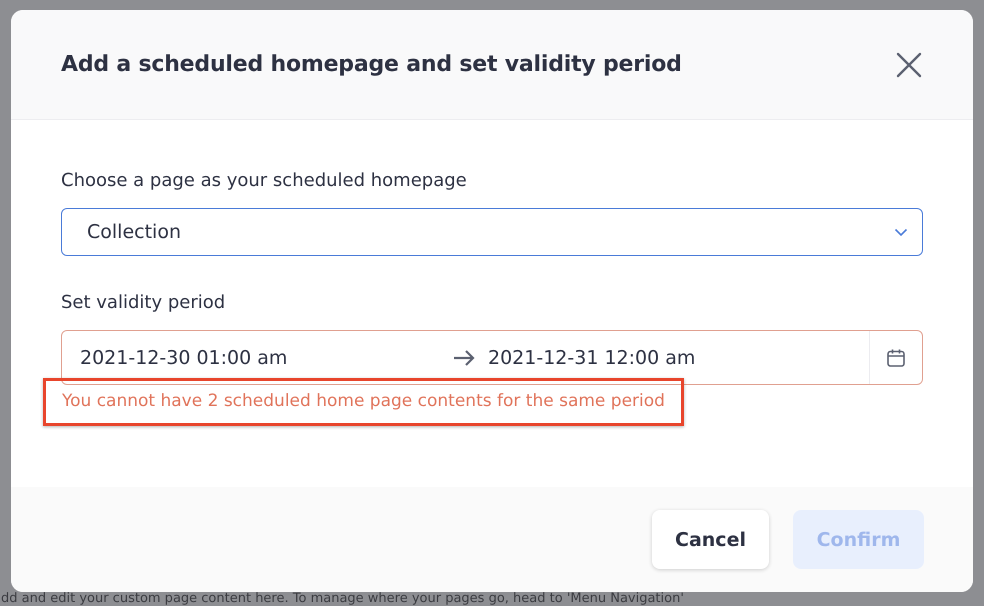  I want to click on field-label: Choose a page as your scheduled homepage, so click(264, 180).